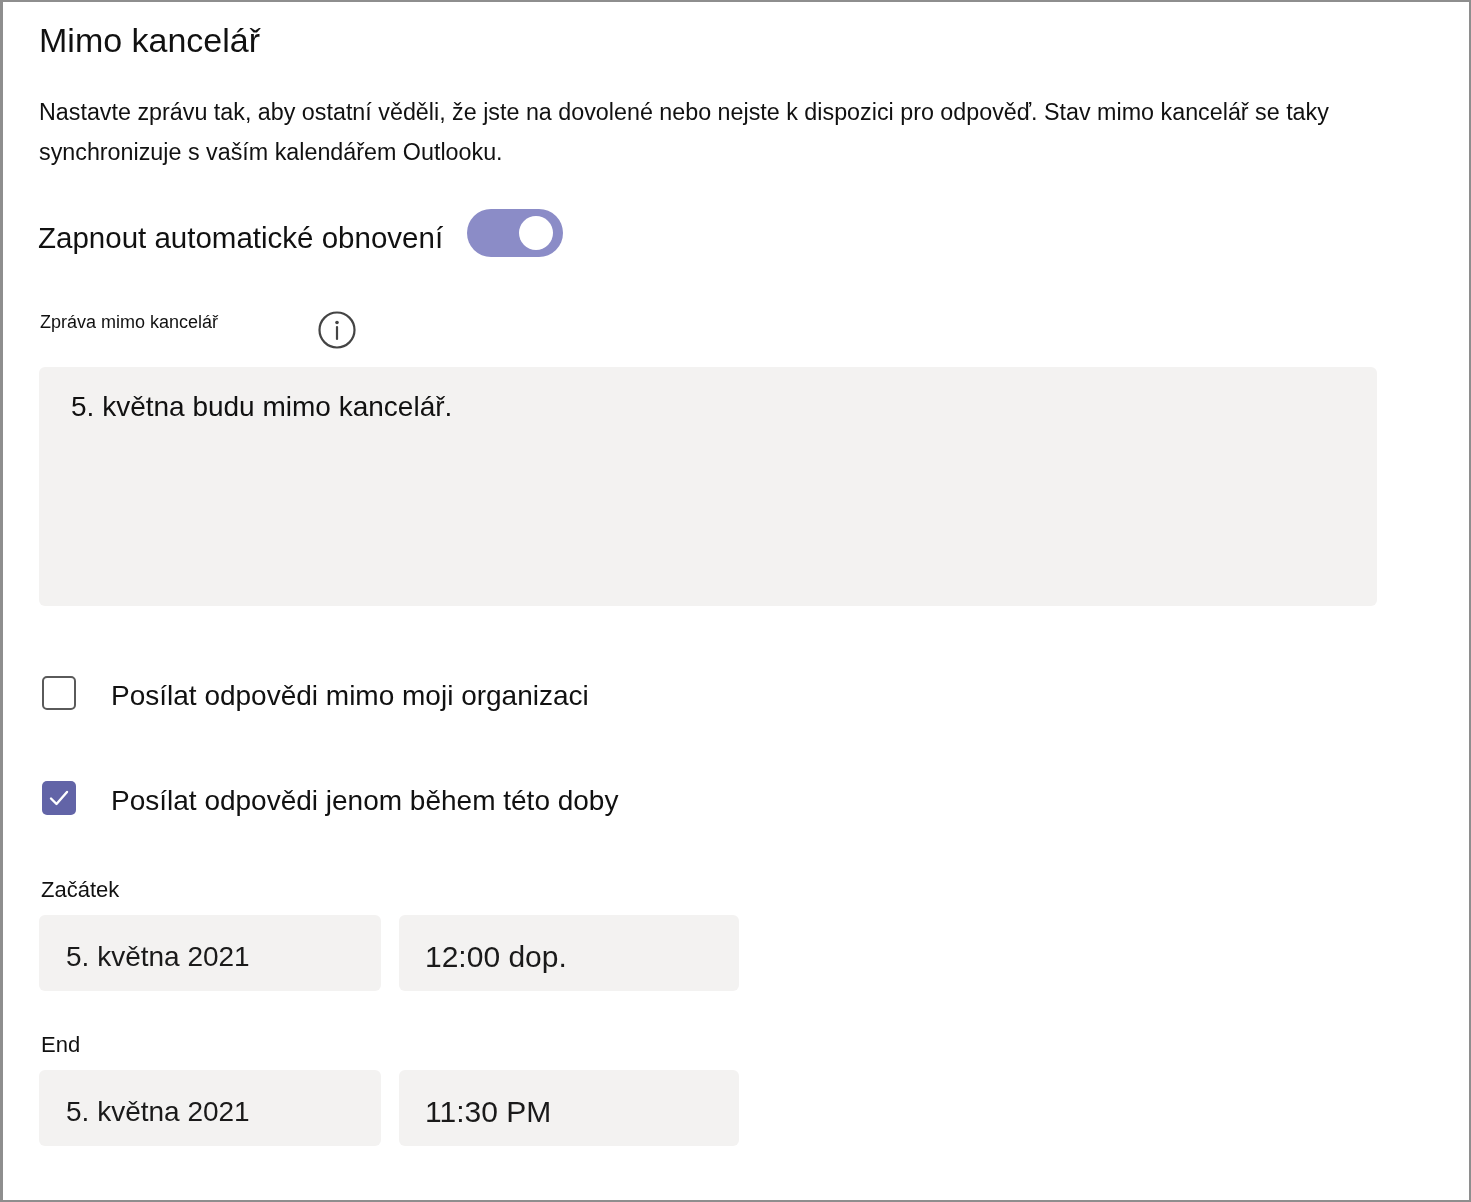 The image size is (1471, 1202). Describe the element at coordinates (515, 233) in the screenshot. I see `toggle-switch` at that location.